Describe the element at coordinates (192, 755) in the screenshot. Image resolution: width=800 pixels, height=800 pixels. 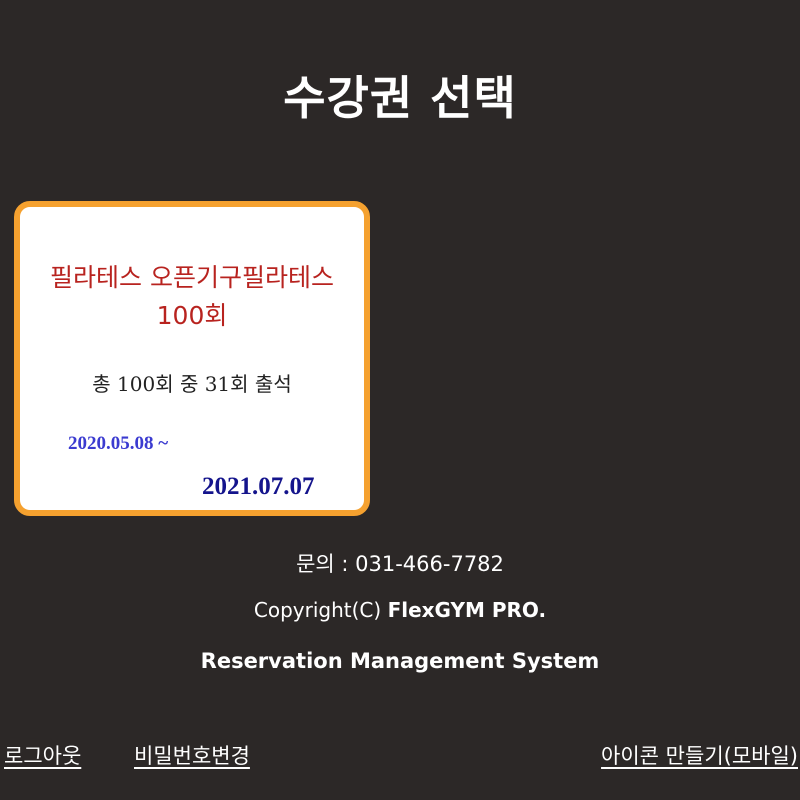
I see `change-password-link: 비밀번호변경` at that location.